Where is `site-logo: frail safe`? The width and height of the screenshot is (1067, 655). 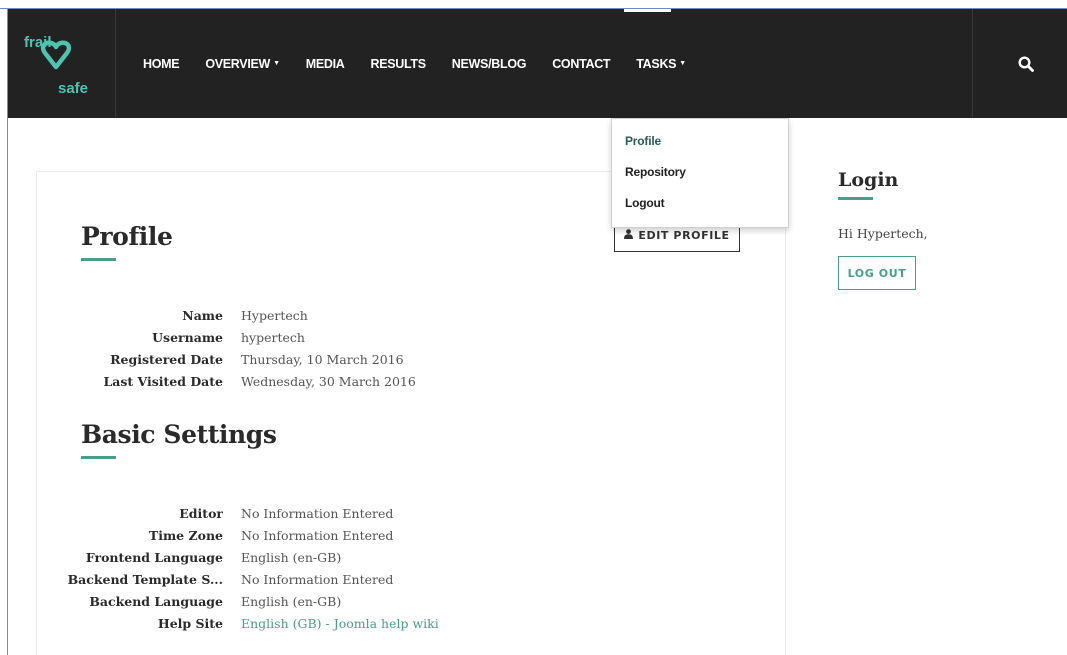
site-logo: frail safe is located at coordinates (62, 63).